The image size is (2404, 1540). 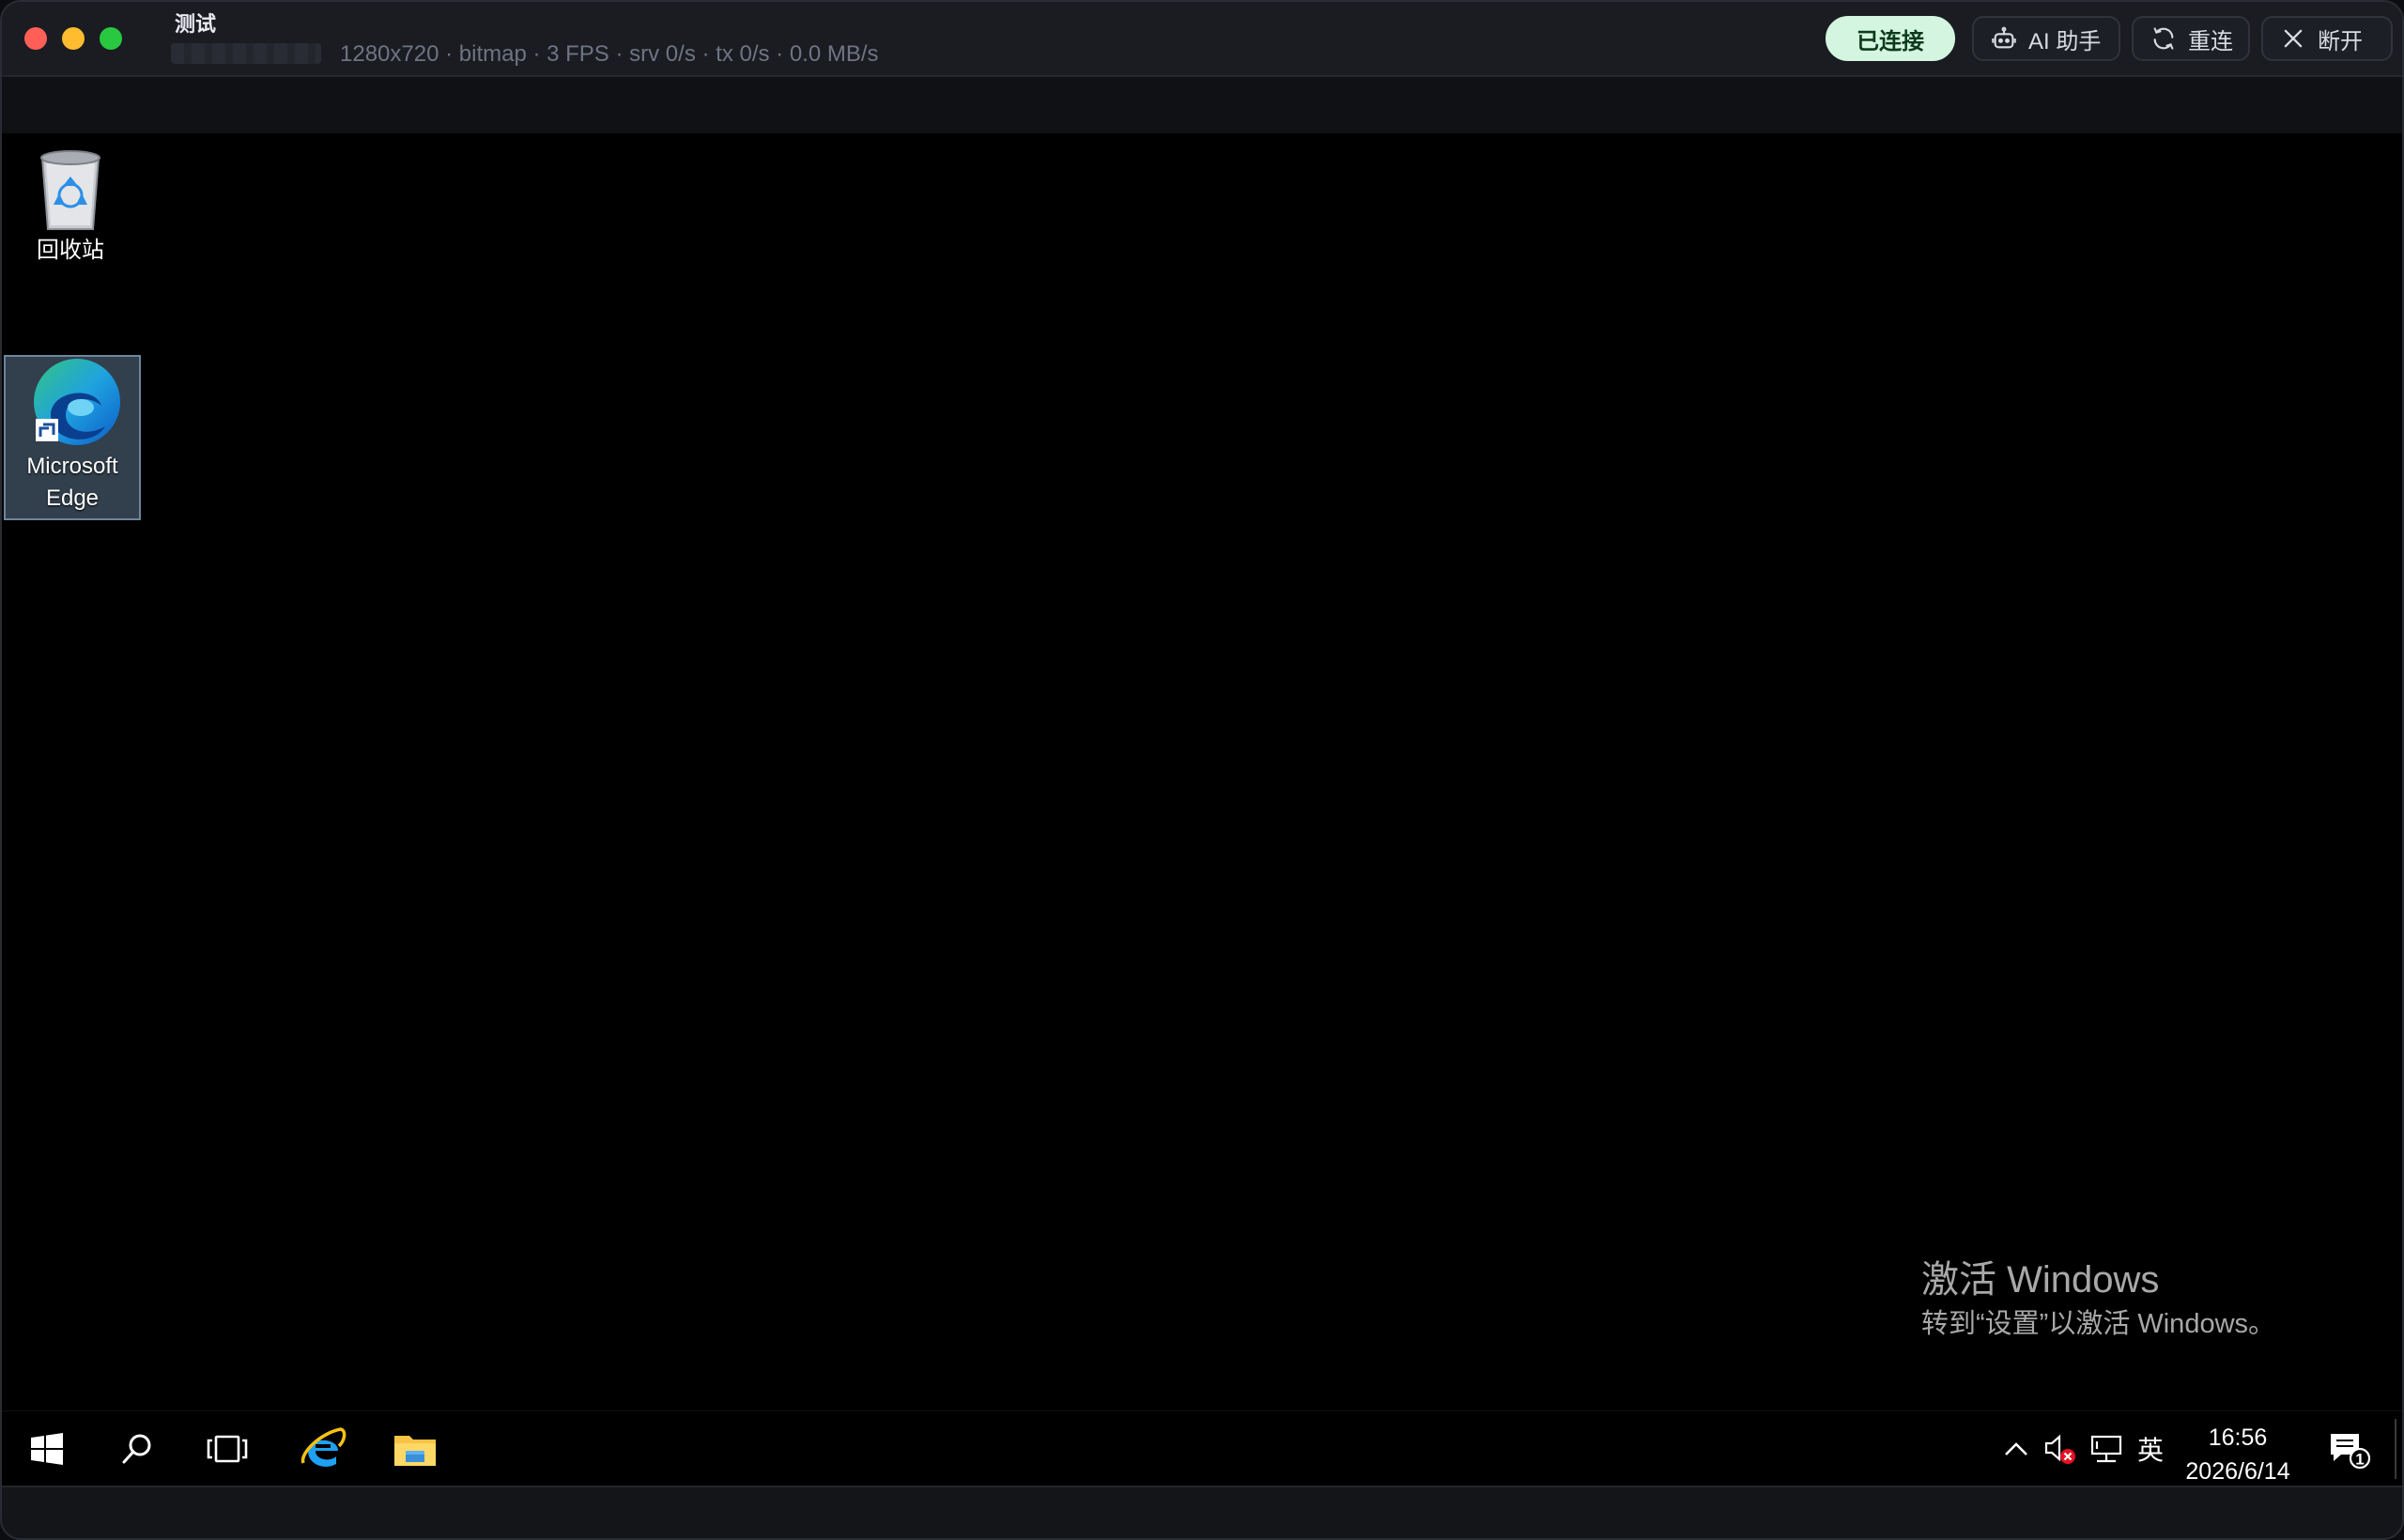 I want to click on search-button, so click(x=137, y=1448).